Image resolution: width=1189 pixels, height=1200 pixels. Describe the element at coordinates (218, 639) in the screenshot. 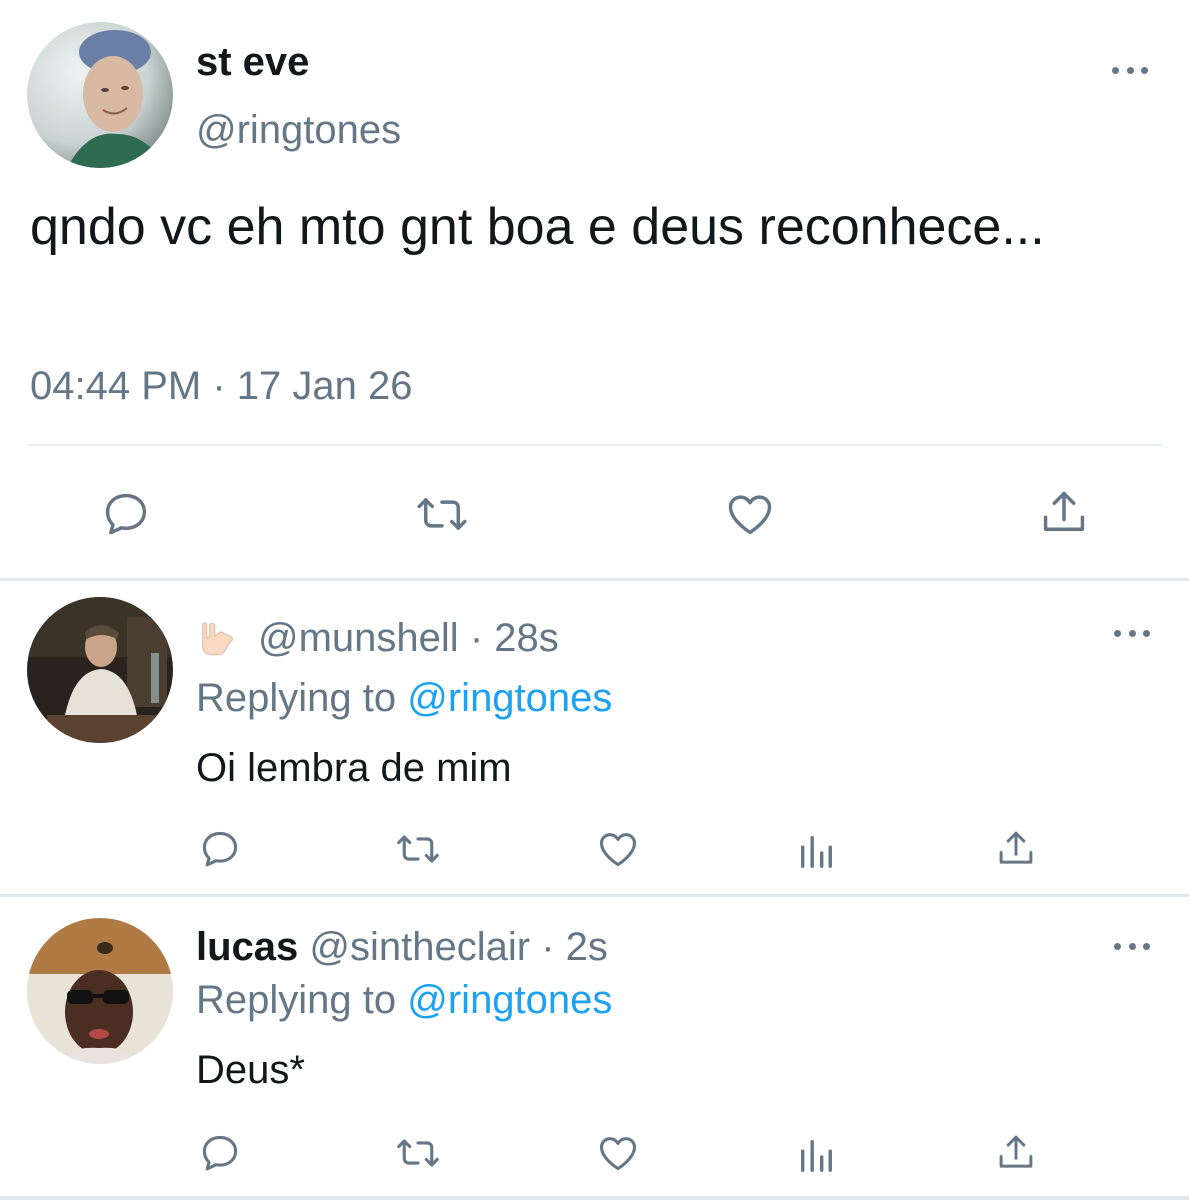

I see `love-you-gesture-emoji` at that location.